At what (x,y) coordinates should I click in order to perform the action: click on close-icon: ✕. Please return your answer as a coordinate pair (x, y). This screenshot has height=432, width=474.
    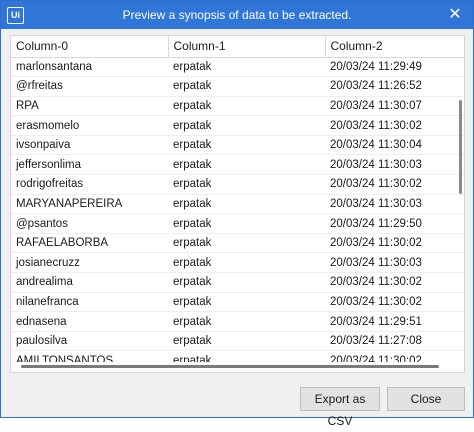
    Looking at the image, I should click on (455, 15).